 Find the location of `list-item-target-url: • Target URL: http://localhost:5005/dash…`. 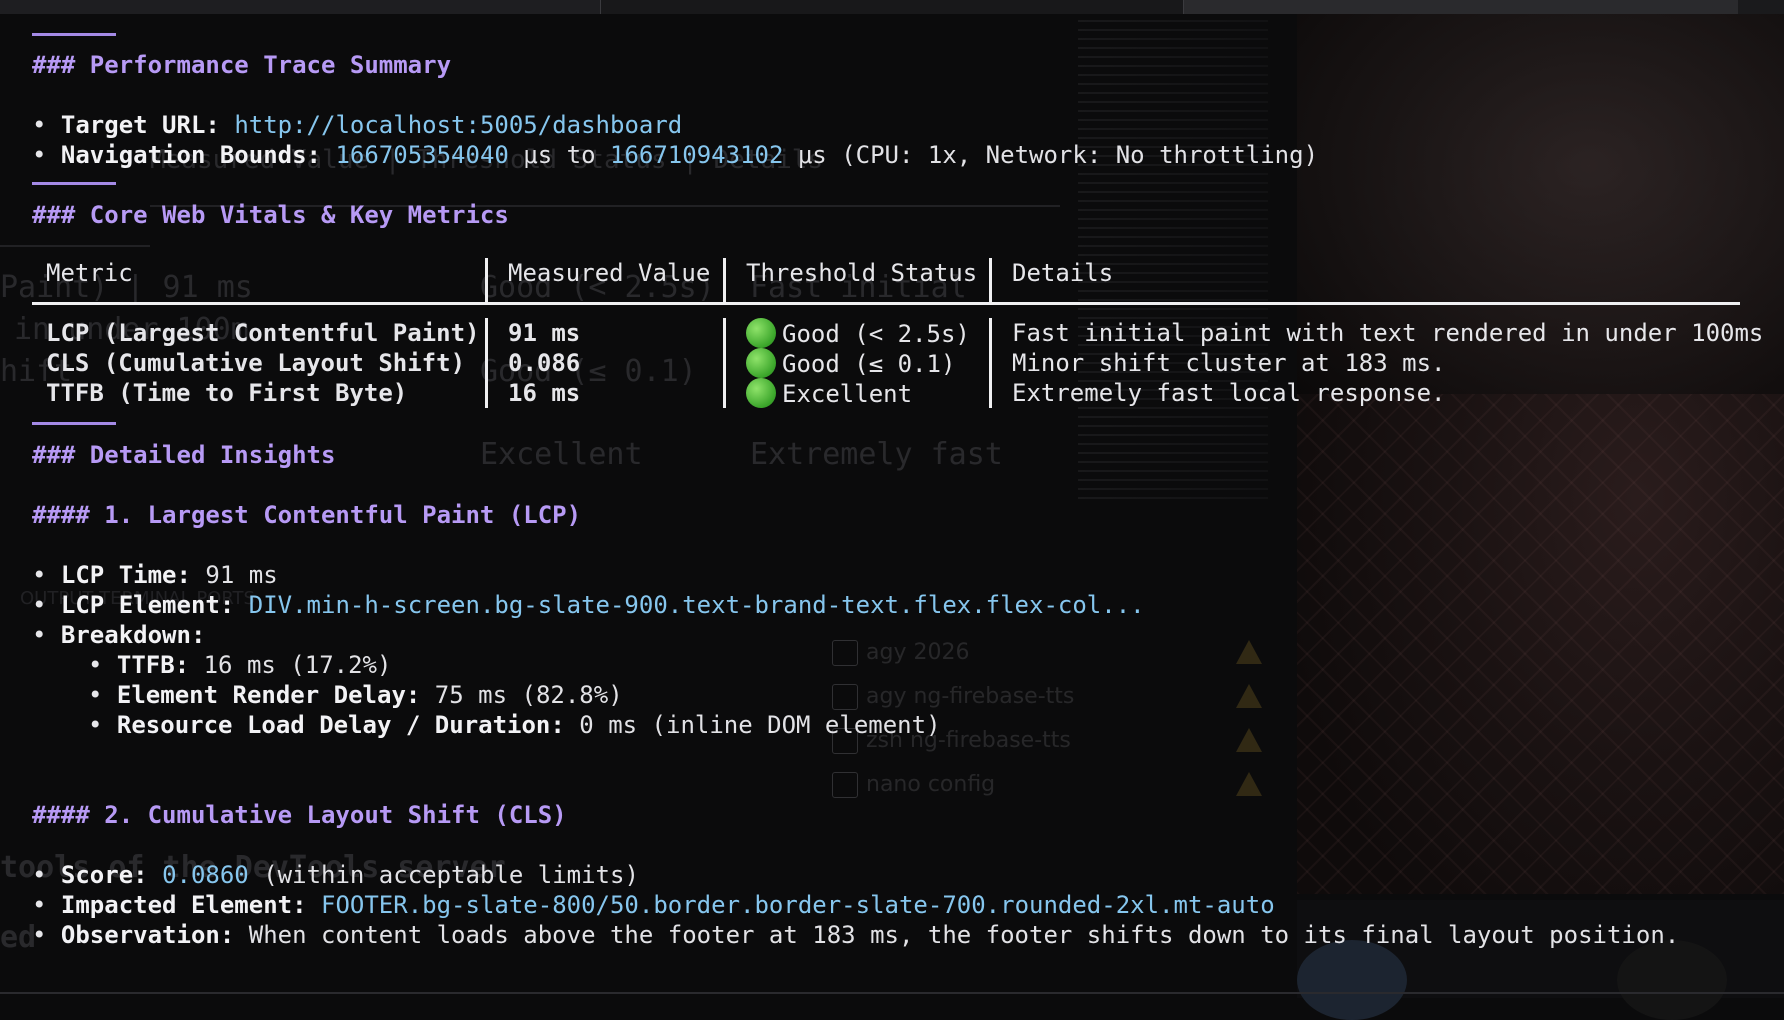

list-item-target-url: • Target URL: http://localhost:5005/dash… is located at coordinates (357, 125).